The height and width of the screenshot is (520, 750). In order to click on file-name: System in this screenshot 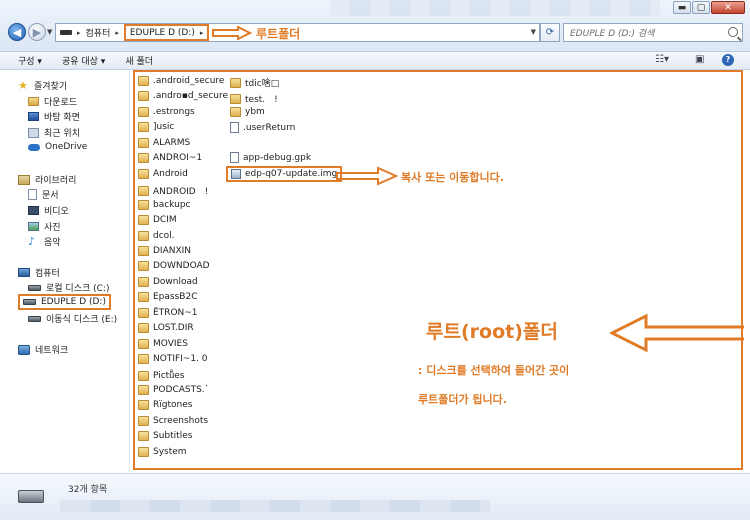, I will do `click(170, 452)`.